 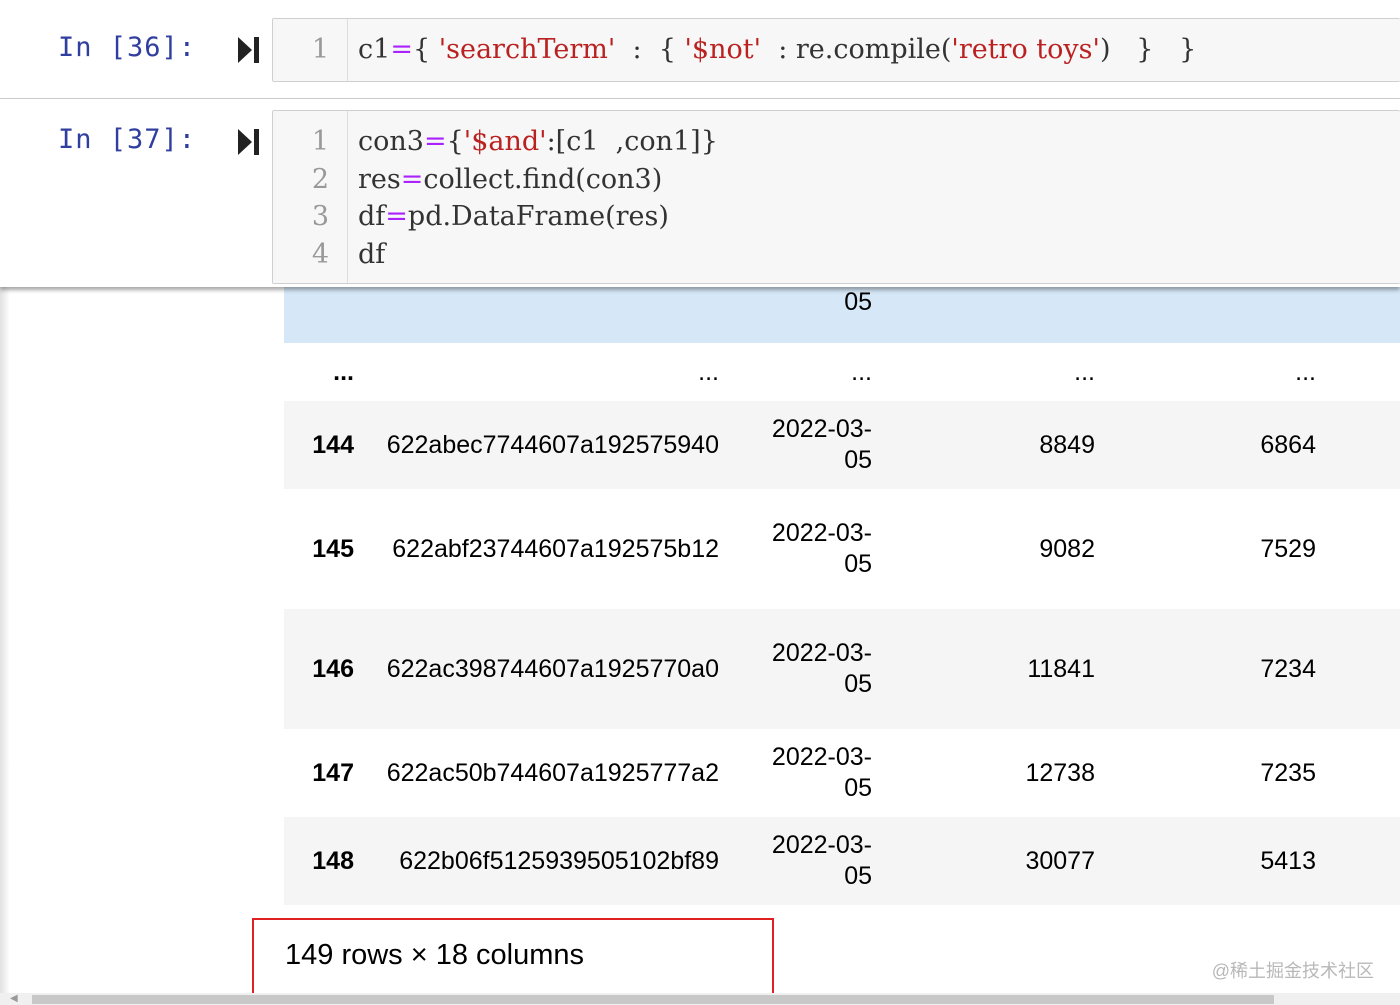 What do you see at coordinates (559, 860) in the screenshot?
I see `cell-id: 622b06f5125939505102bf89` at bounding box center [559, 860].